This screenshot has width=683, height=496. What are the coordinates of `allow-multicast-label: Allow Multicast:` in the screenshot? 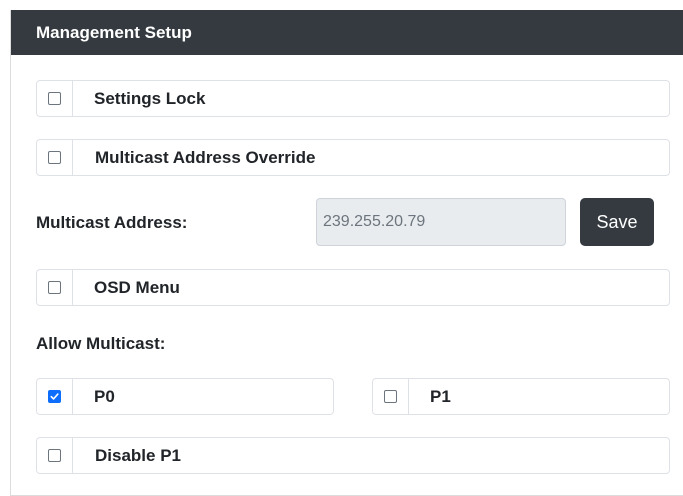 It's located at (101, 343).